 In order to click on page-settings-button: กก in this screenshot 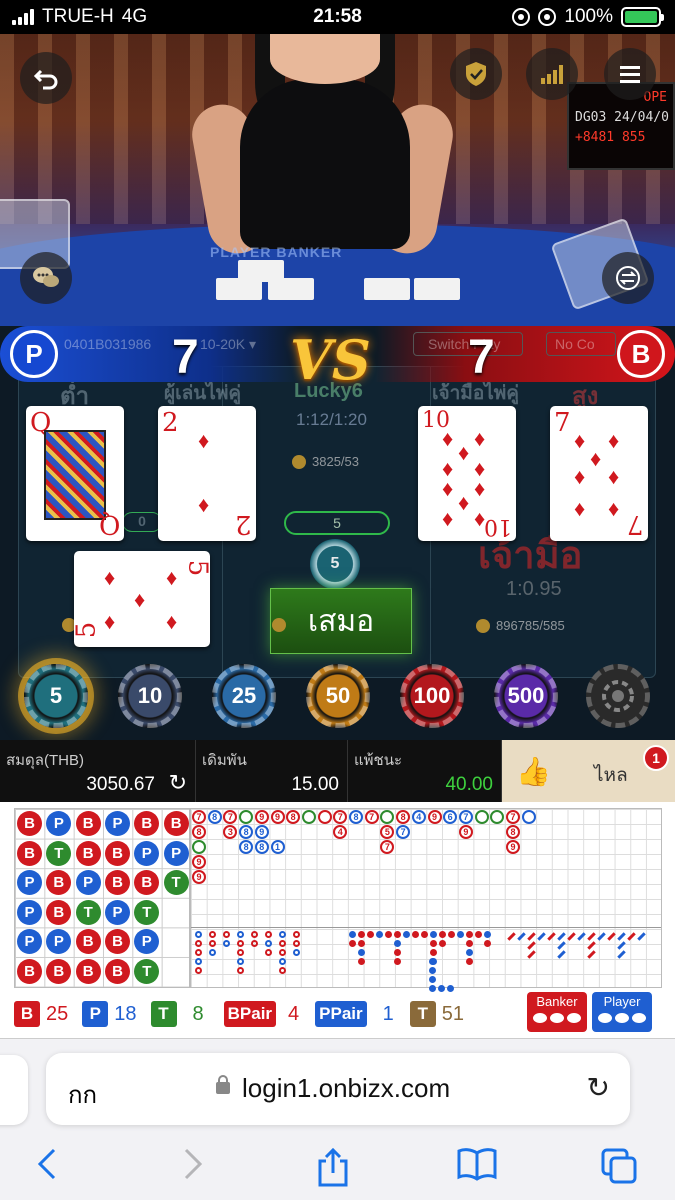, I will do `click(82, 1094)`.